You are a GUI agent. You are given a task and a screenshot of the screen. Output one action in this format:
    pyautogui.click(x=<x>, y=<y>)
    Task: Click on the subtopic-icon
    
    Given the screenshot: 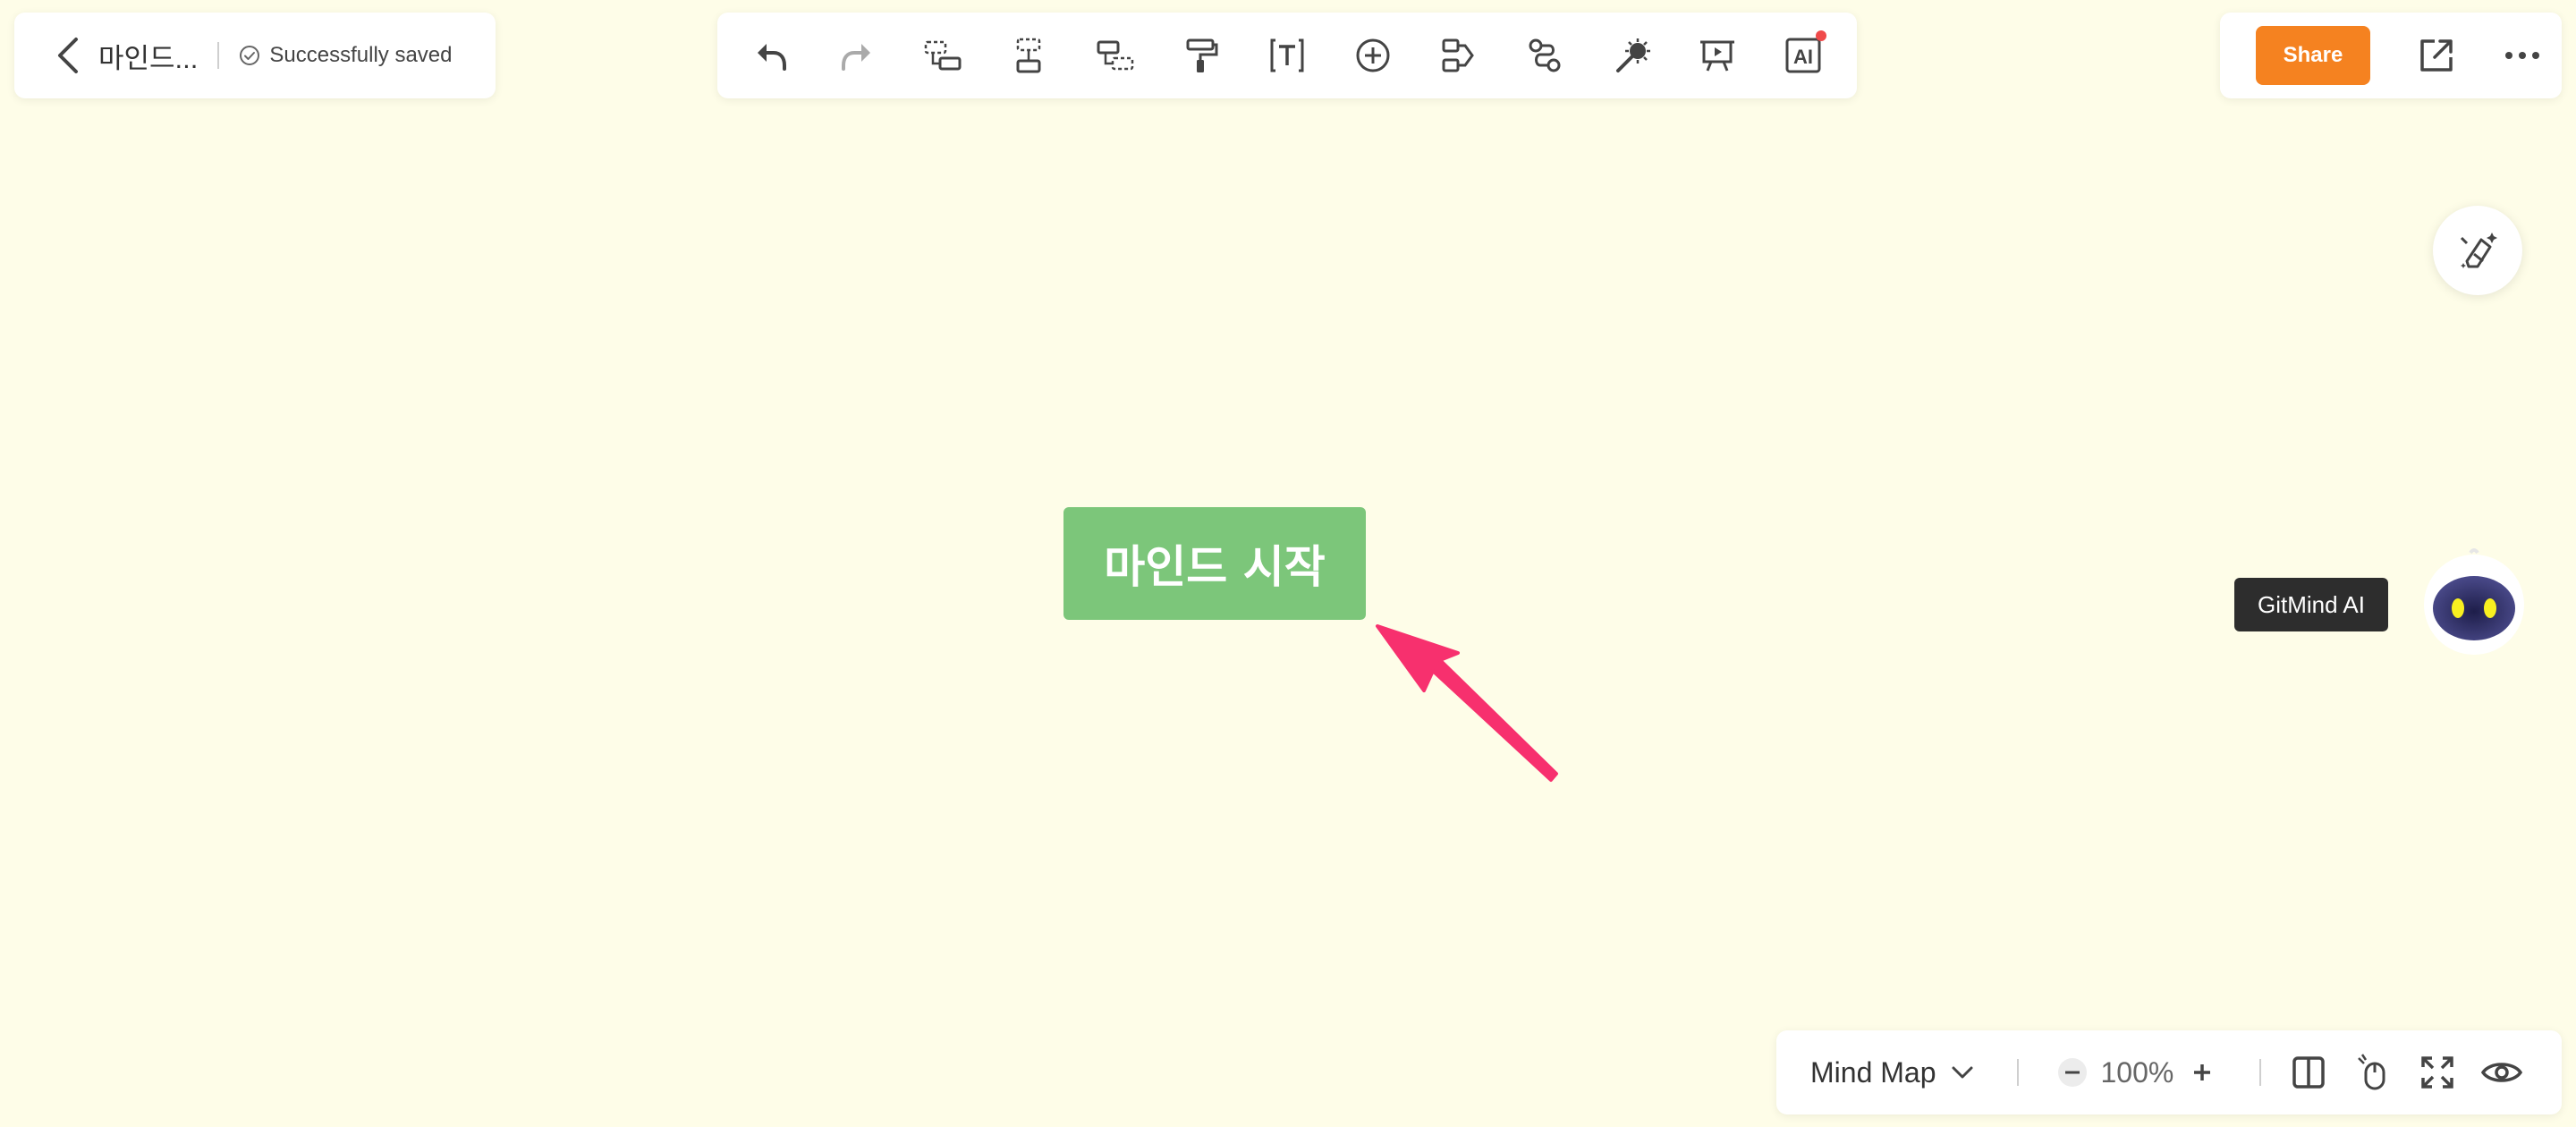 What is the action you would take?
    pyautogui.click(x=943, y=55)
    